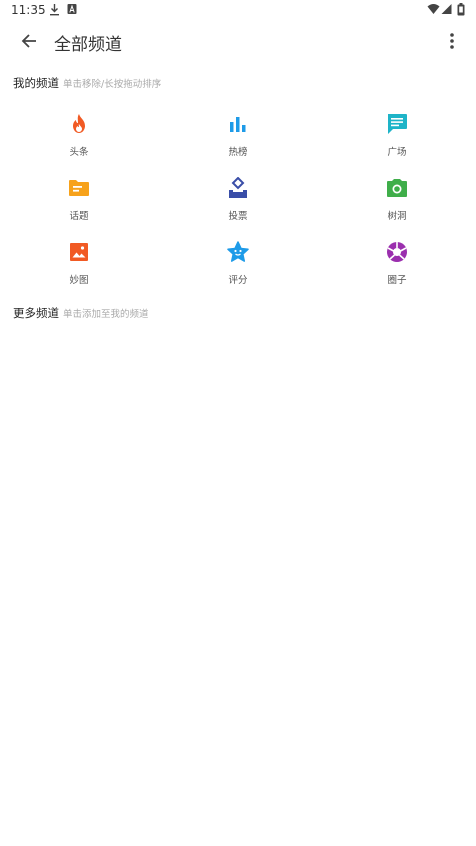 The height and width of the screenshot is (846, 476). What do you see at coordinates (238, 216) in the screenshot?
I see `channel-label: 投票` at bounding box center [238, 216].